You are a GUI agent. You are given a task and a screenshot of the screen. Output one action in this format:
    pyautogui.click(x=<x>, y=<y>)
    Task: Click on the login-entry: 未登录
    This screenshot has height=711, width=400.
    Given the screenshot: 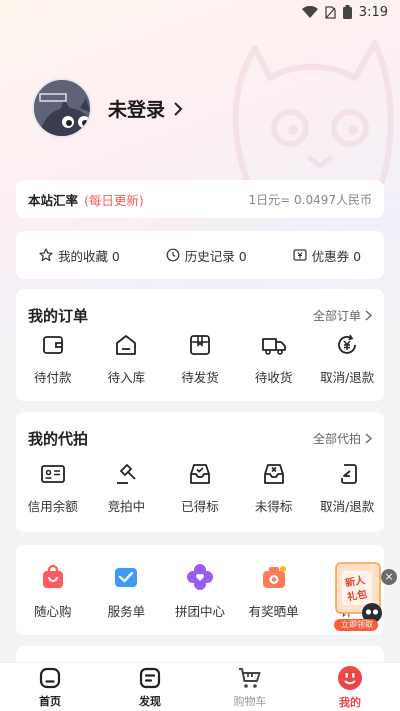 What is the action you would take?
    pyautogui.click(x=145, y=108)
    